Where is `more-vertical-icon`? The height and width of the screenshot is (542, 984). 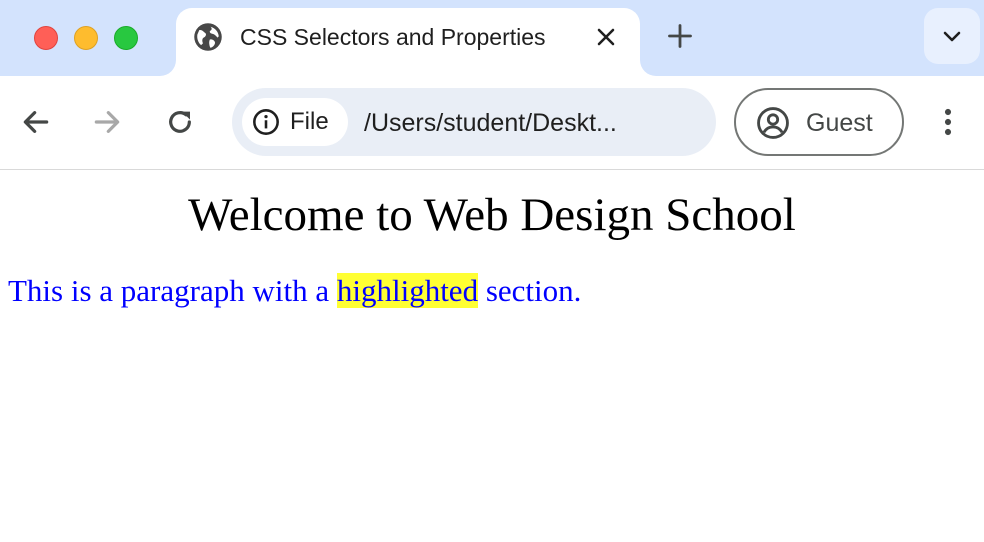
more-vertical-icon is located at coordinates (948, 122).